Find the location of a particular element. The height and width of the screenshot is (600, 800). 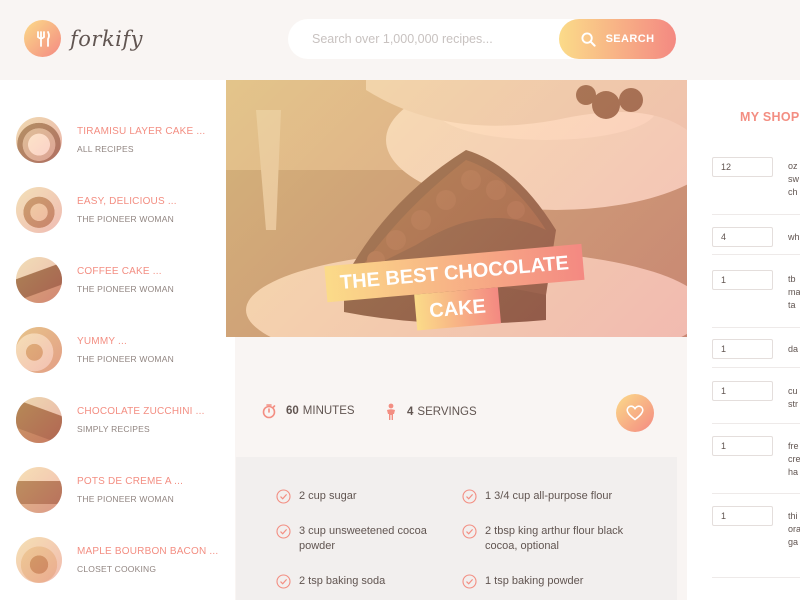

shopping-item: oz sw ch is located at coordinates (756, 181).